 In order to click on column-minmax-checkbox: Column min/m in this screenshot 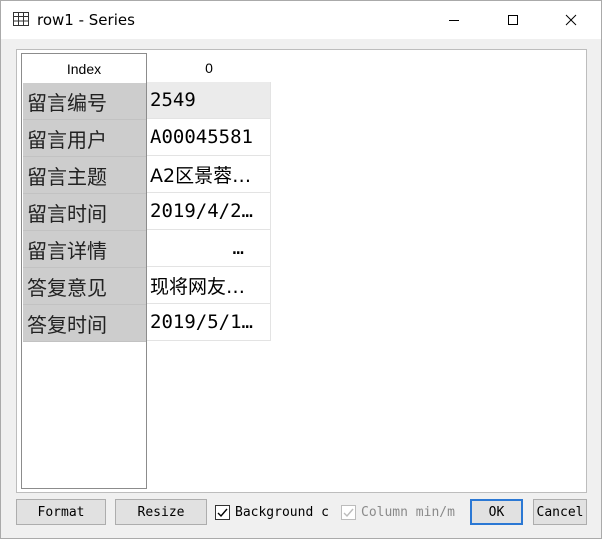, I will do `click(401, 512)`.